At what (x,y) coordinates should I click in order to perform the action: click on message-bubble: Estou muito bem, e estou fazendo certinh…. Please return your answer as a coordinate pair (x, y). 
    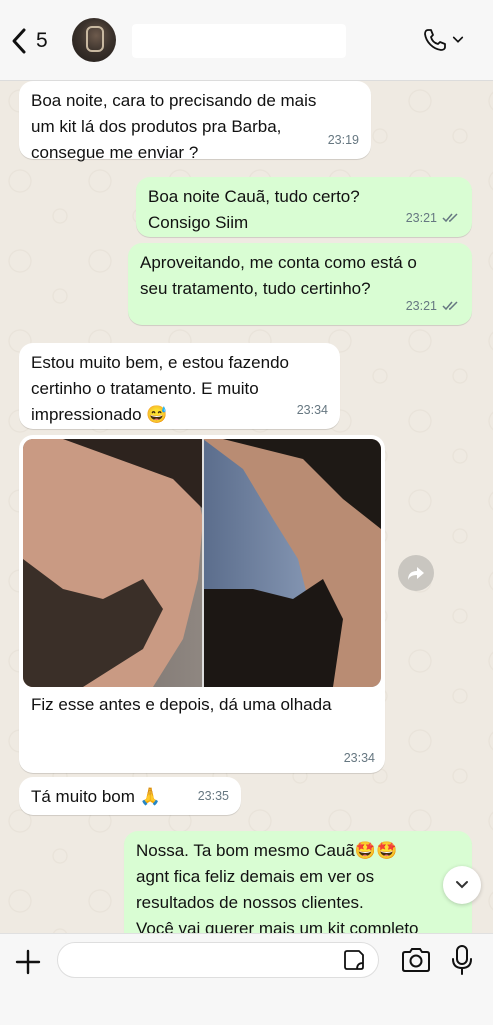
    Looking at the image, I should click on (179, 386).